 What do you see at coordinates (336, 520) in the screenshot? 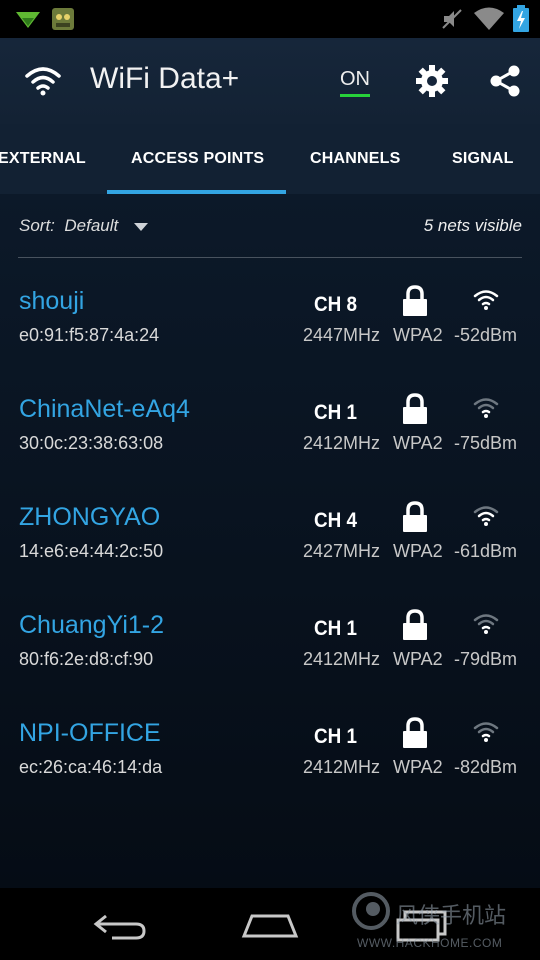
I see `network-channel: CH 4` at bounding box center [336, 520].